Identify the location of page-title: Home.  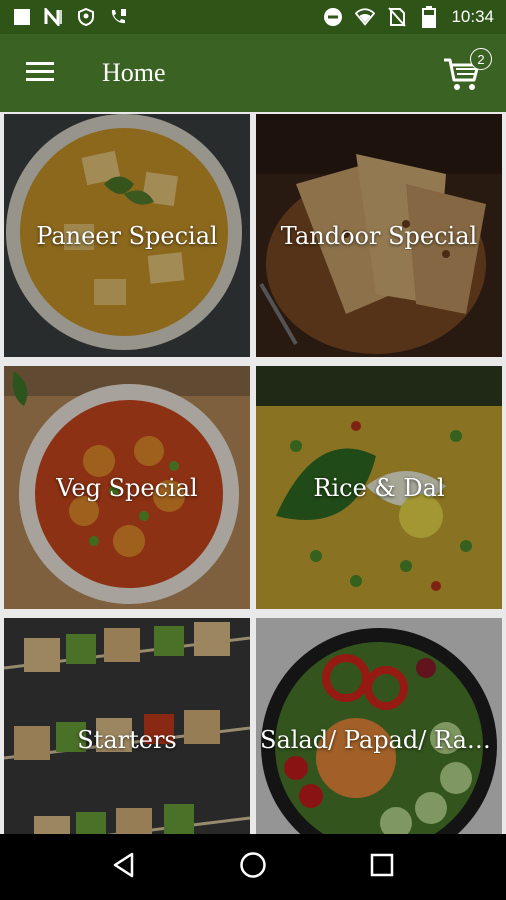
(134, 72).